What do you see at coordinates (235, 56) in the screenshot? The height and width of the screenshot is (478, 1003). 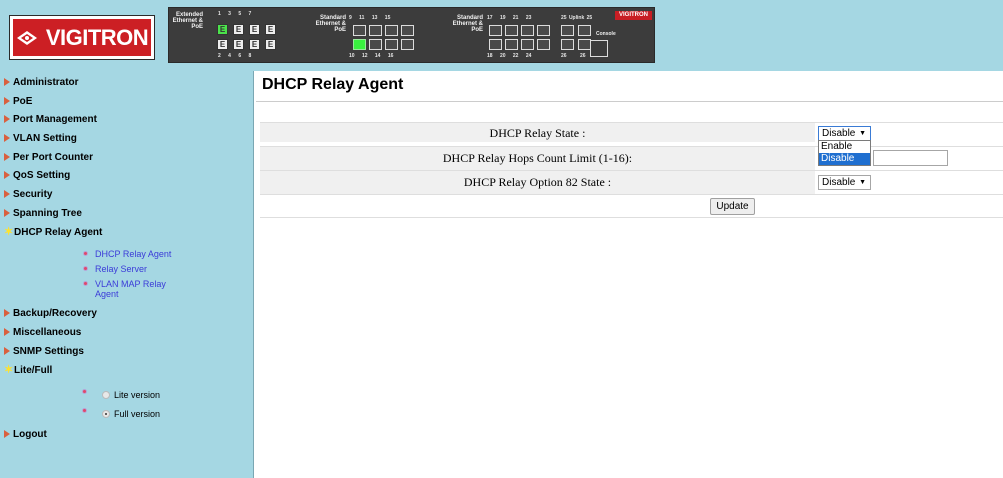 I see `port-numbers: 2 4 6 8` at bounding box center [235, 56].